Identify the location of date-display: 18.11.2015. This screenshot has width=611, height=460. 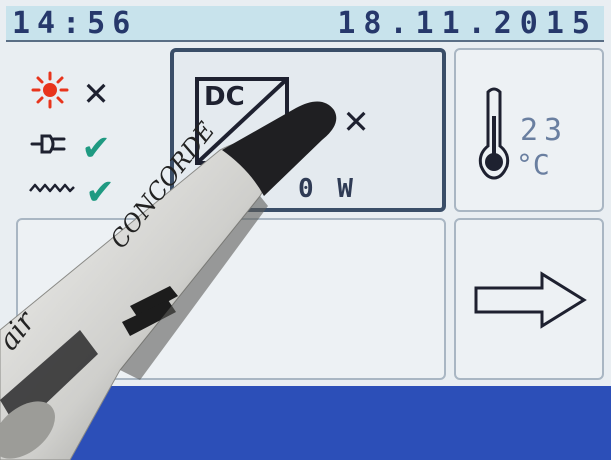
(467, 23).